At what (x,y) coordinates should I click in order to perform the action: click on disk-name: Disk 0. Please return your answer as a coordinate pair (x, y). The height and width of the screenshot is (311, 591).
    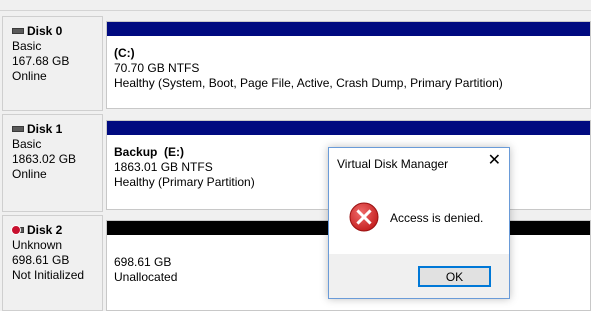
    Looking at the image, I should click on (45, 31).